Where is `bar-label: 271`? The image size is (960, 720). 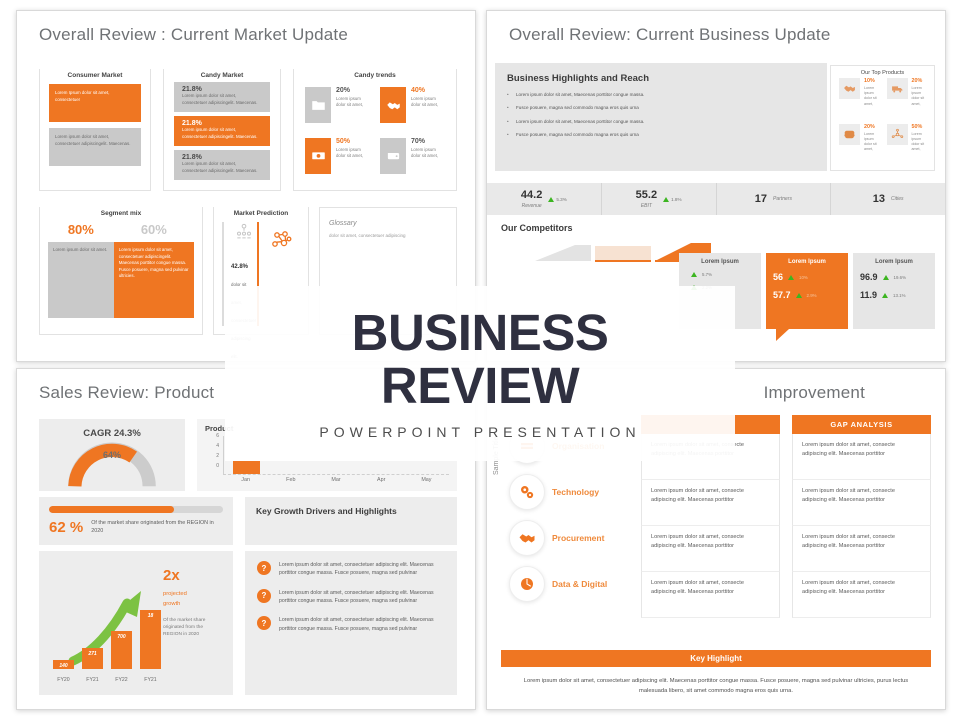
bar-label: 271 is located at coordinates (92, 653).